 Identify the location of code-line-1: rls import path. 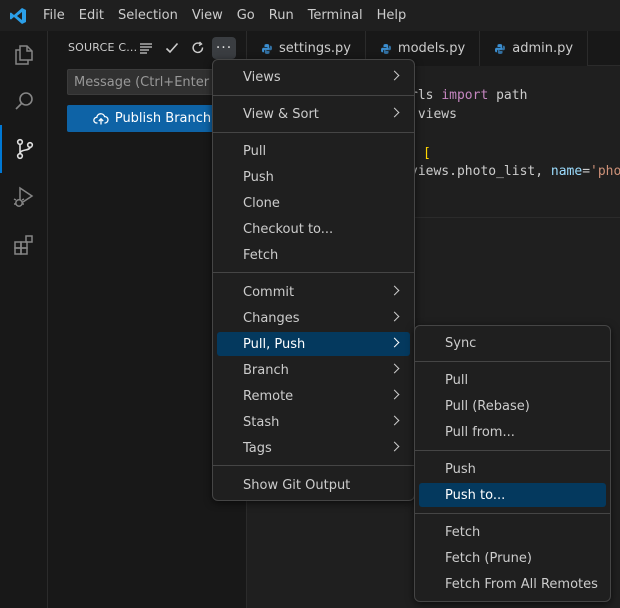
(469, 95).